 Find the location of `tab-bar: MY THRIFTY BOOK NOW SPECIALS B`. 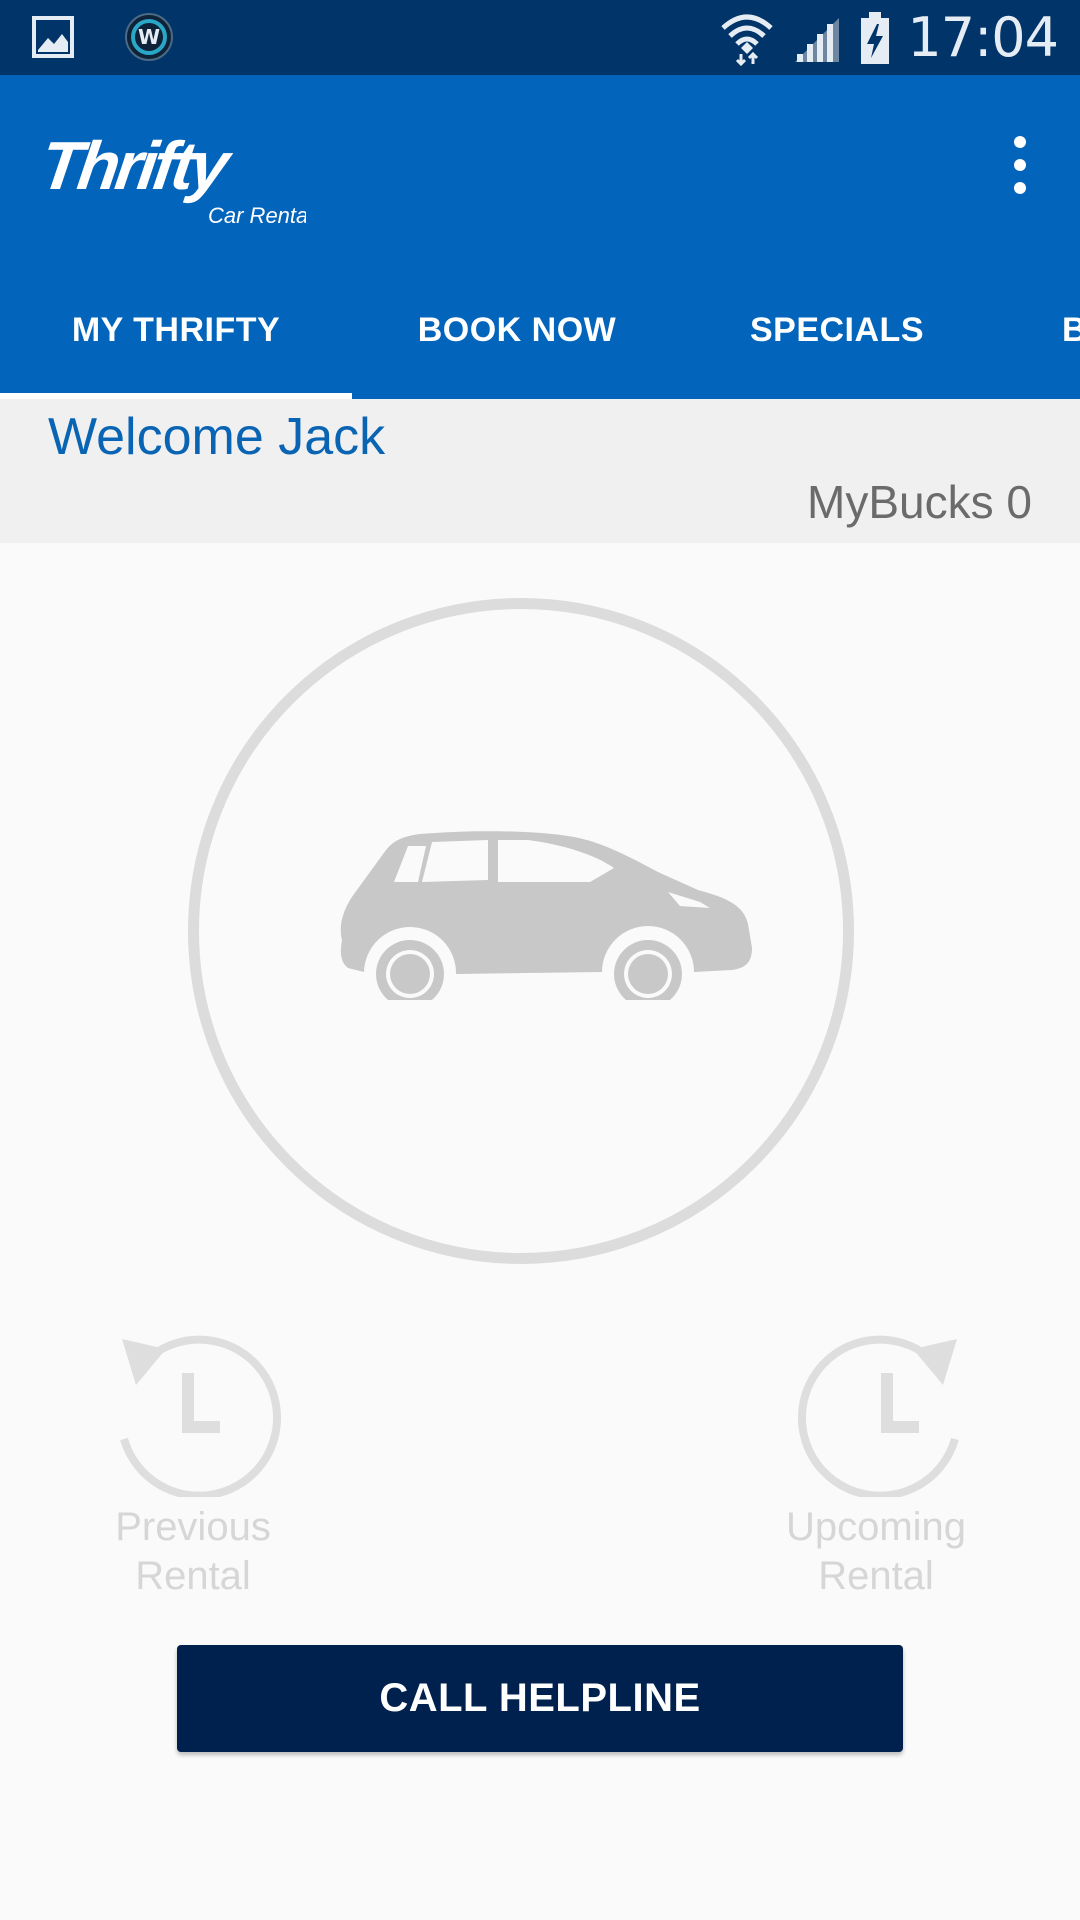

tab-bar: MY THRIFTY BOOK NOW SPECIALS B is located at coordinates (540, 332).